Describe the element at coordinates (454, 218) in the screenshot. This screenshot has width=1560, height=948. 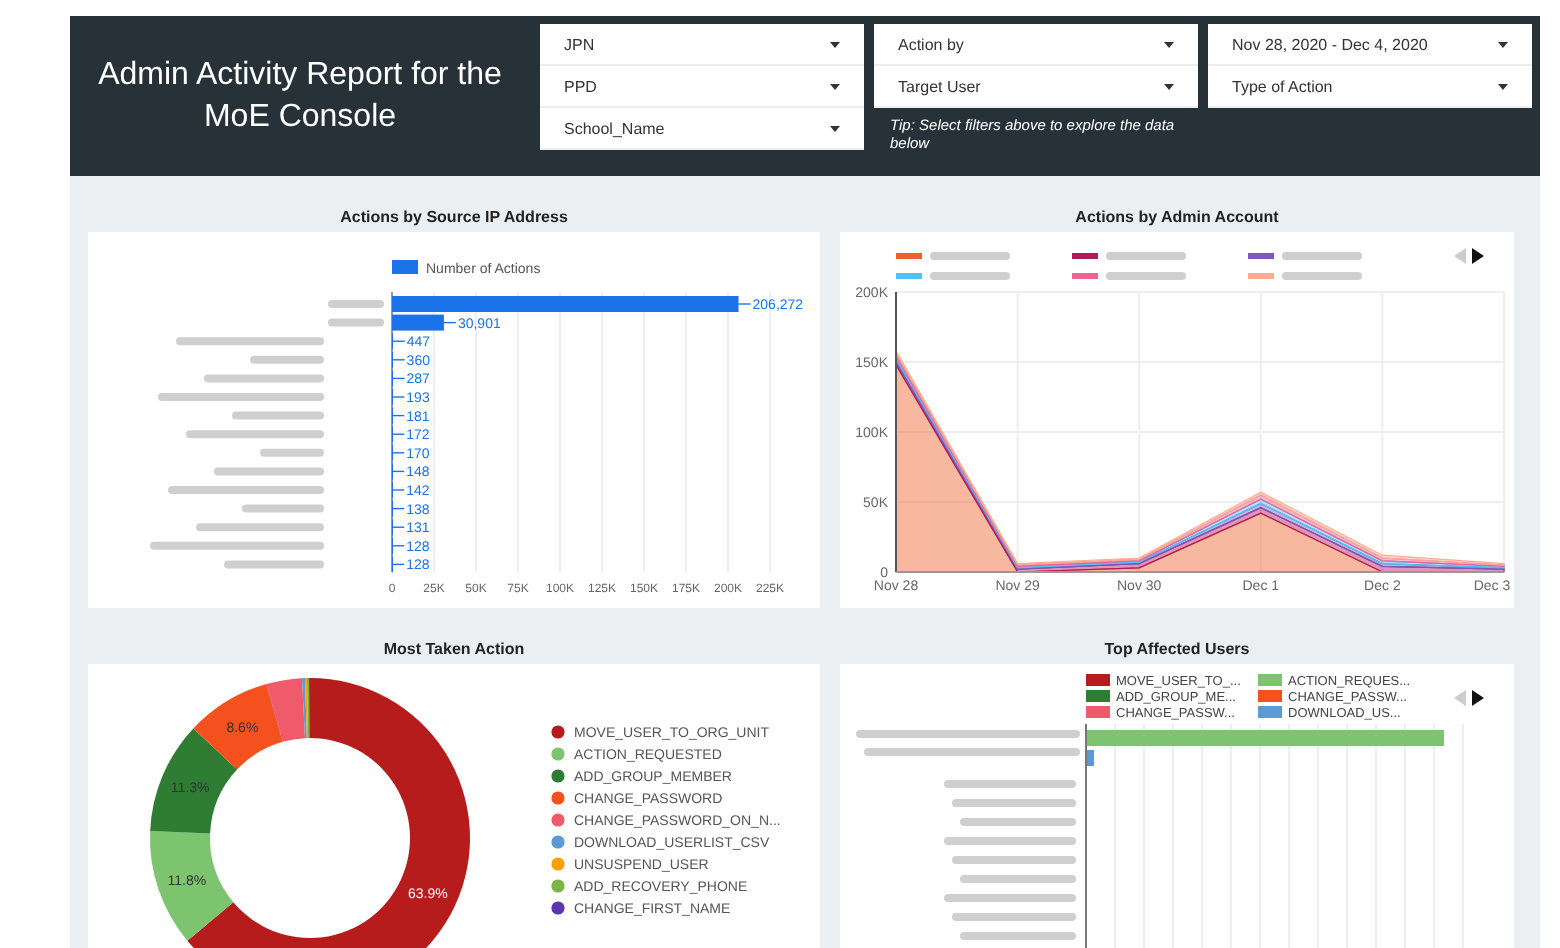
I see `chart-title: Actions by Source IP Address` at that location.